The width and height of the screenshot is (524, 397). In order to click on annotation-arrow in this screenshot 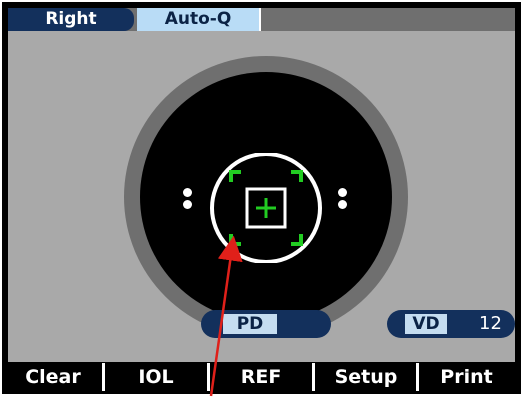, I will do `click(226, 316)`.